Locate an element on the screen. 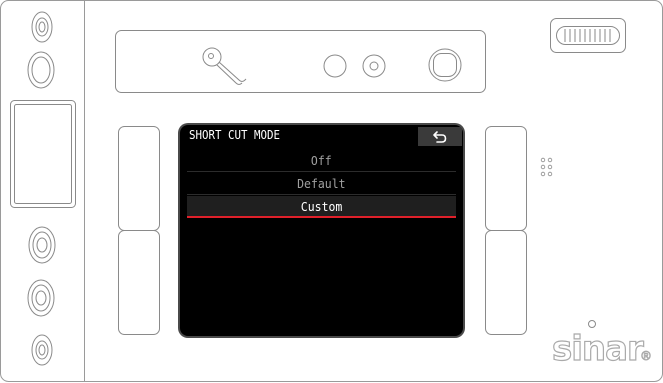  left-softkey-lower is located at coordinates (139, 282).